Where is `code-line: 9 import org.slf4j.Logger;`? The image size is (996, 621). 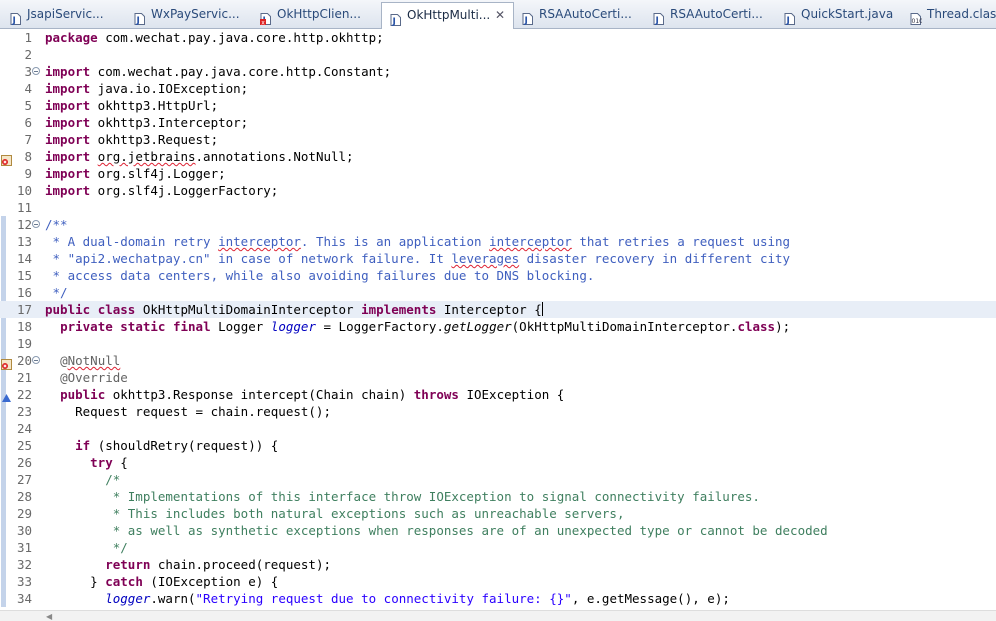 code-line: 9 import org.slf4j.Logger; is located at coordinates (498, 173).